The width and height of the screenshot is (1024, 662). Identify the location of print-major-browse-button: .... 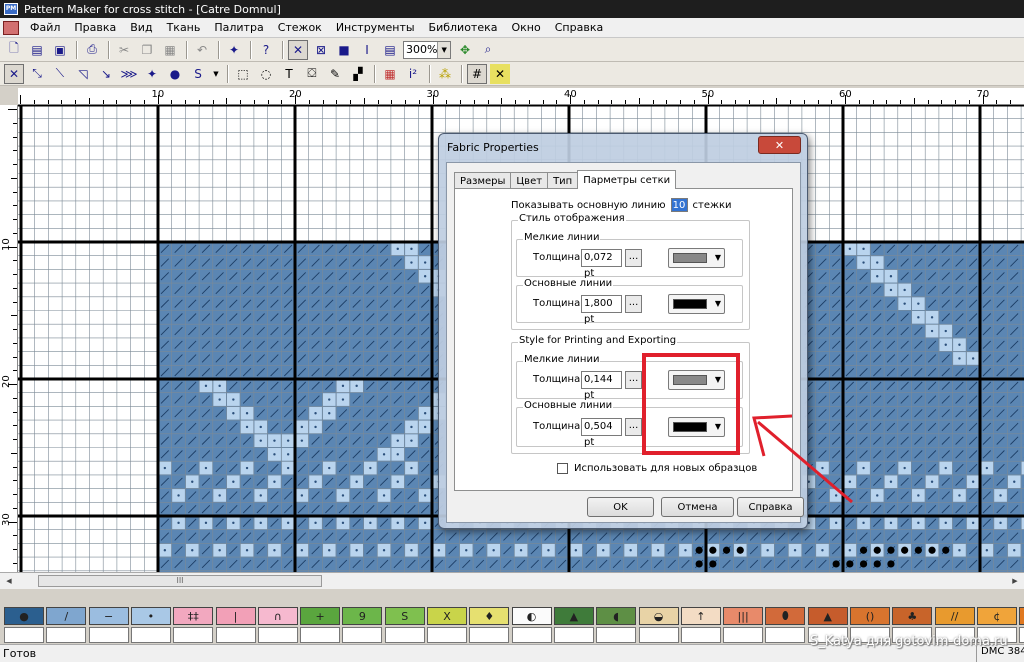
(633, 427).